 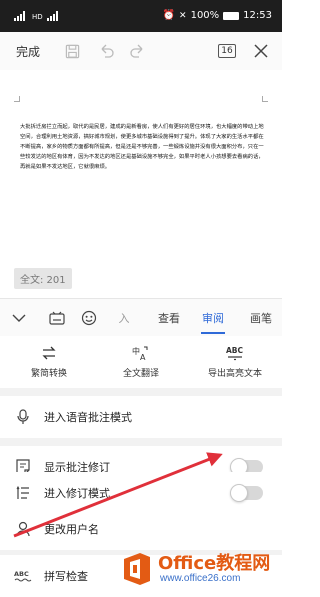 What do you see at coordinates (234, 374) in the screenshot?
I see `action-label: 导出高亮文本` at bounding box center [234, 374].